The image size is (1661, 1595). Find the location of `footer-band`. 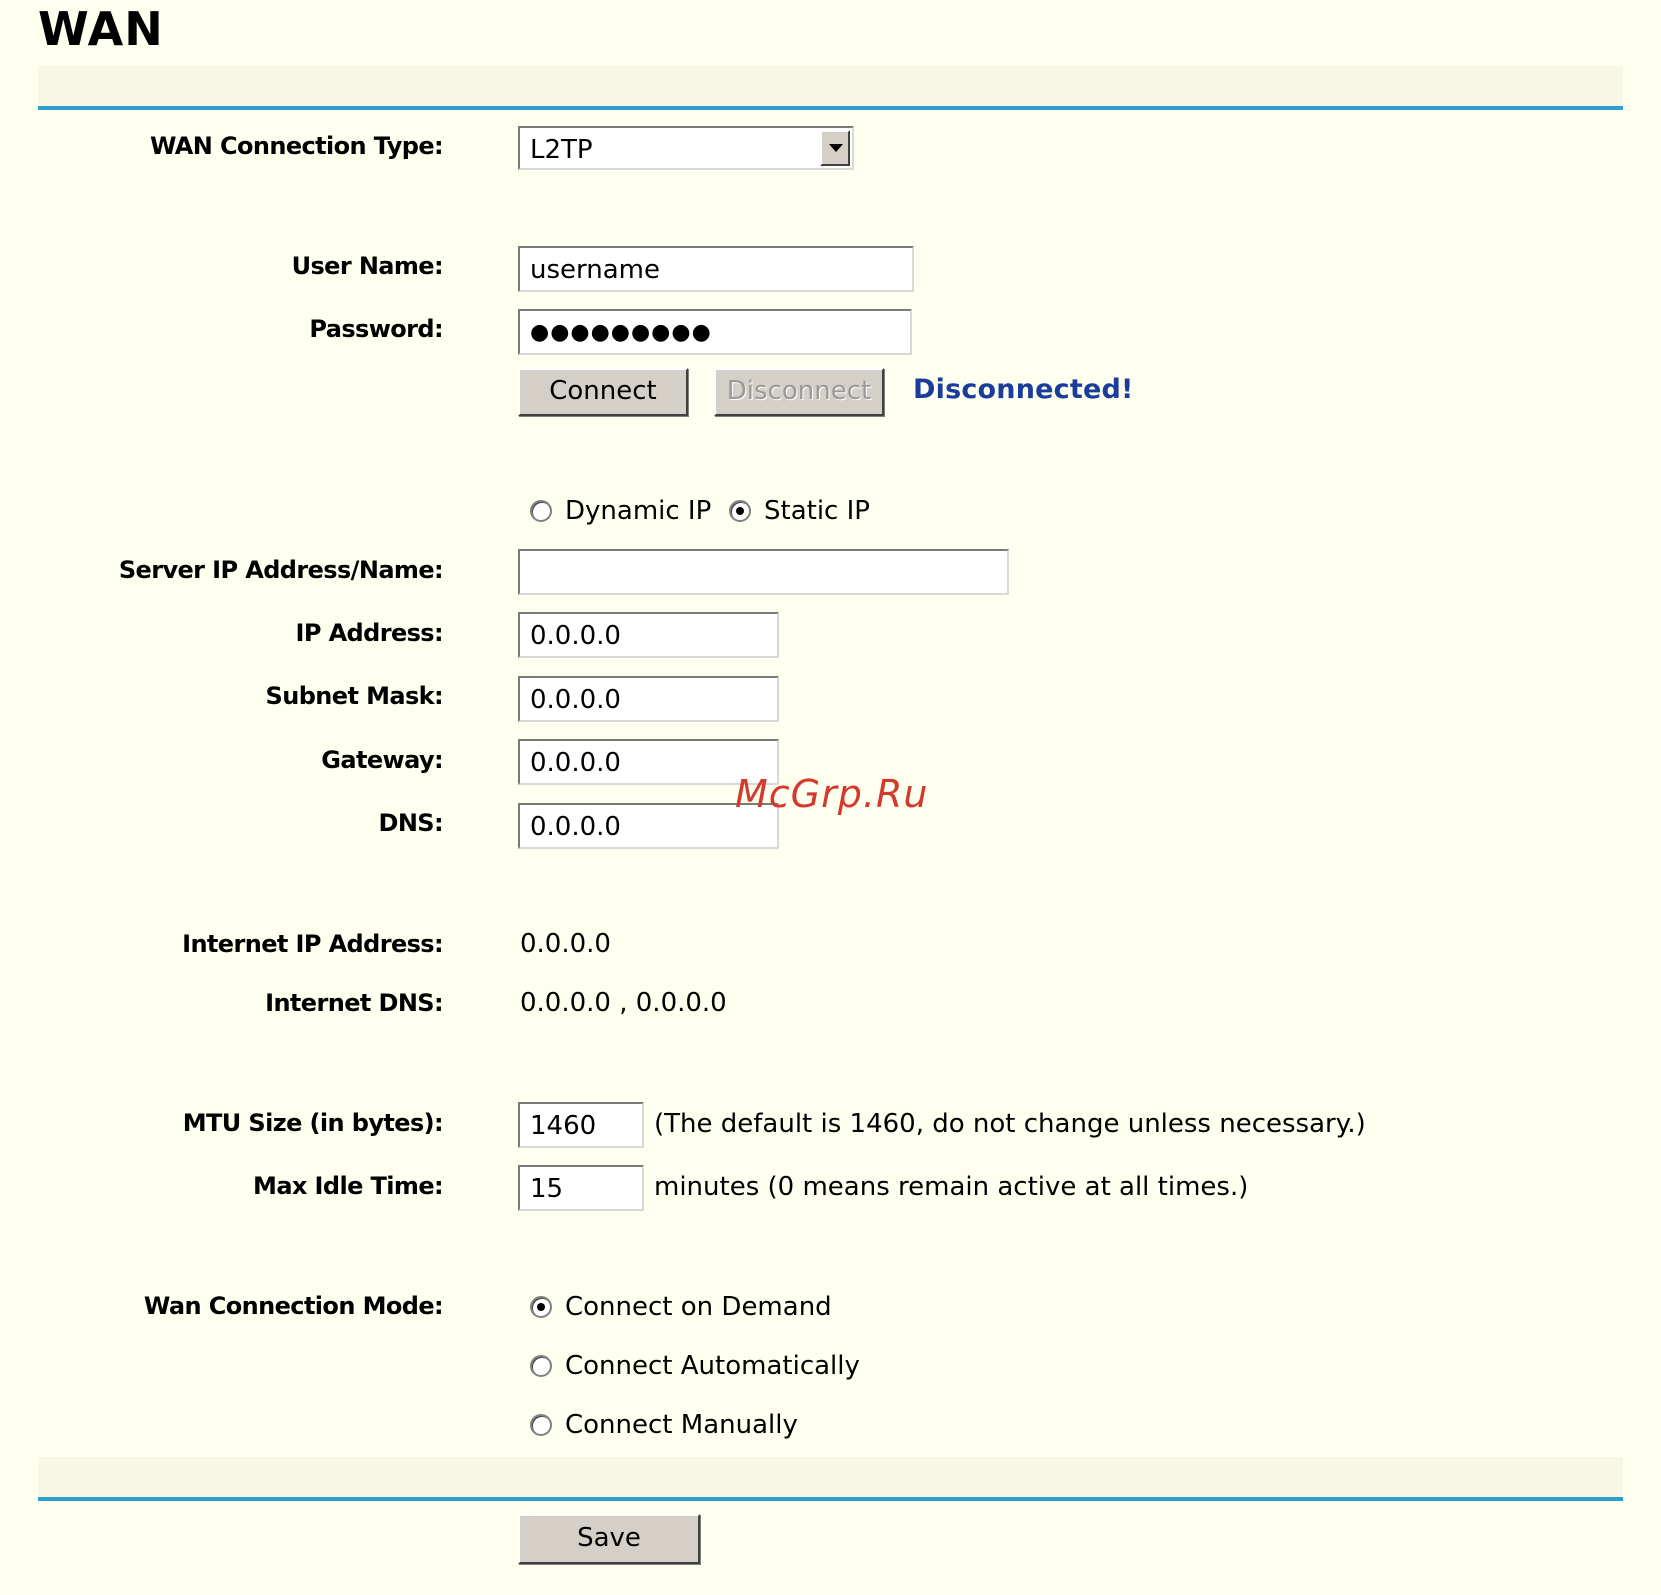

footer-band is located at coordinates (830, 1477).